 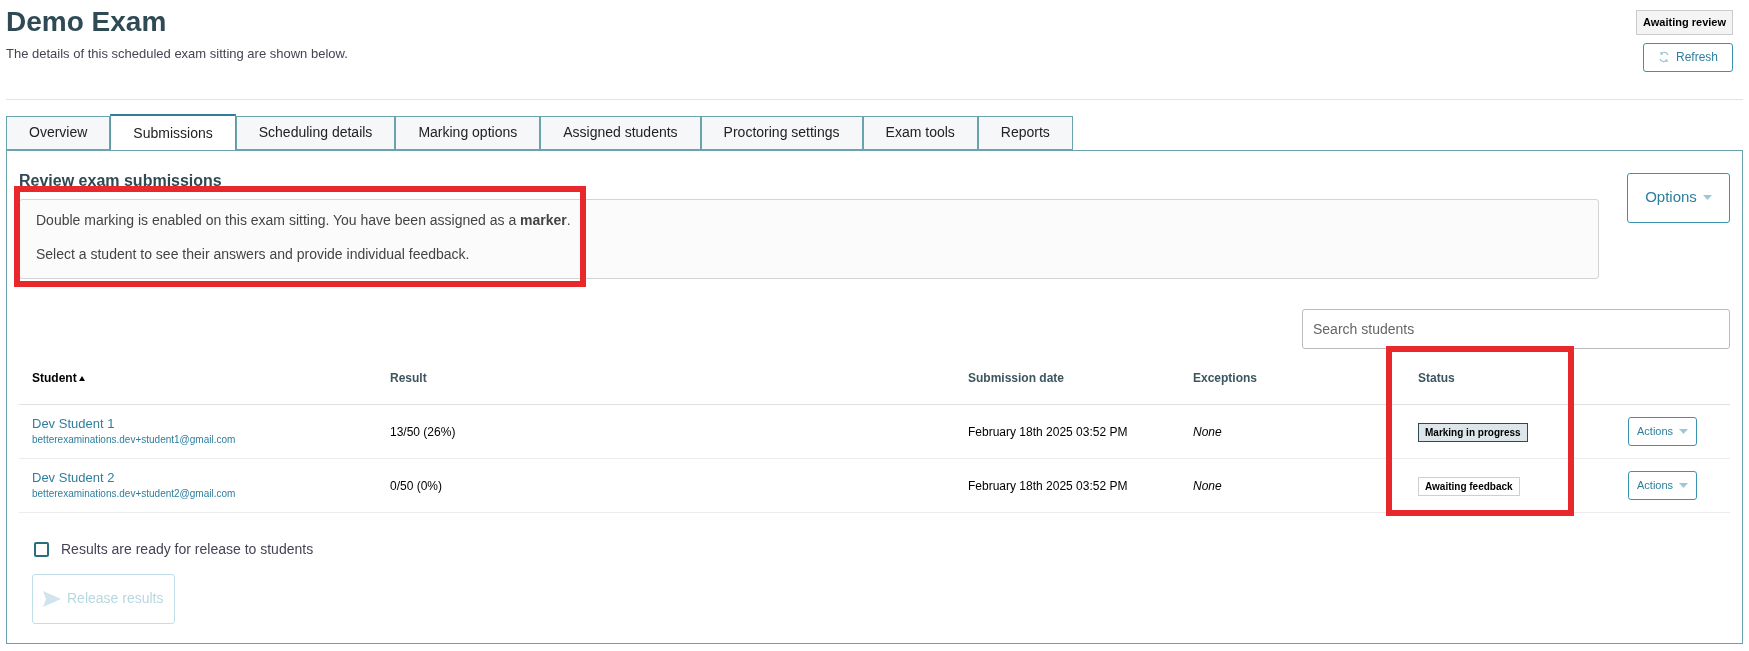 I want to click on student-email: betterexaminations.dev+student1@gmail.com, so click(x=134, y=440).